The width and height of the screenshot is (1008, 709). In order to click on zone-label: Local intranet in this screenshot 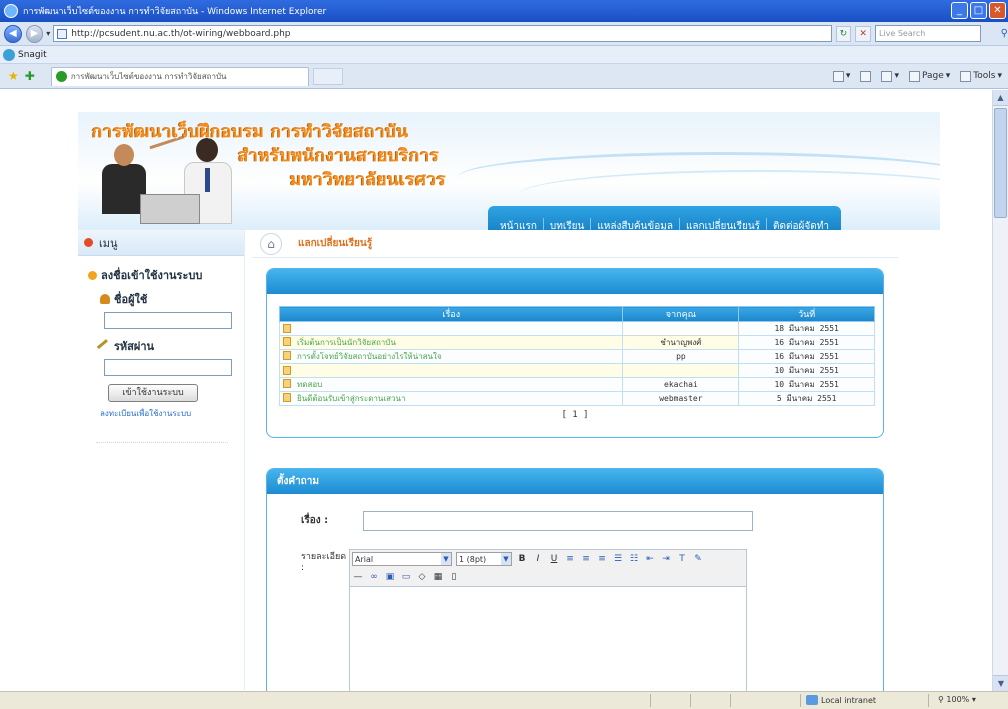, I will do `click(849, 700)`.